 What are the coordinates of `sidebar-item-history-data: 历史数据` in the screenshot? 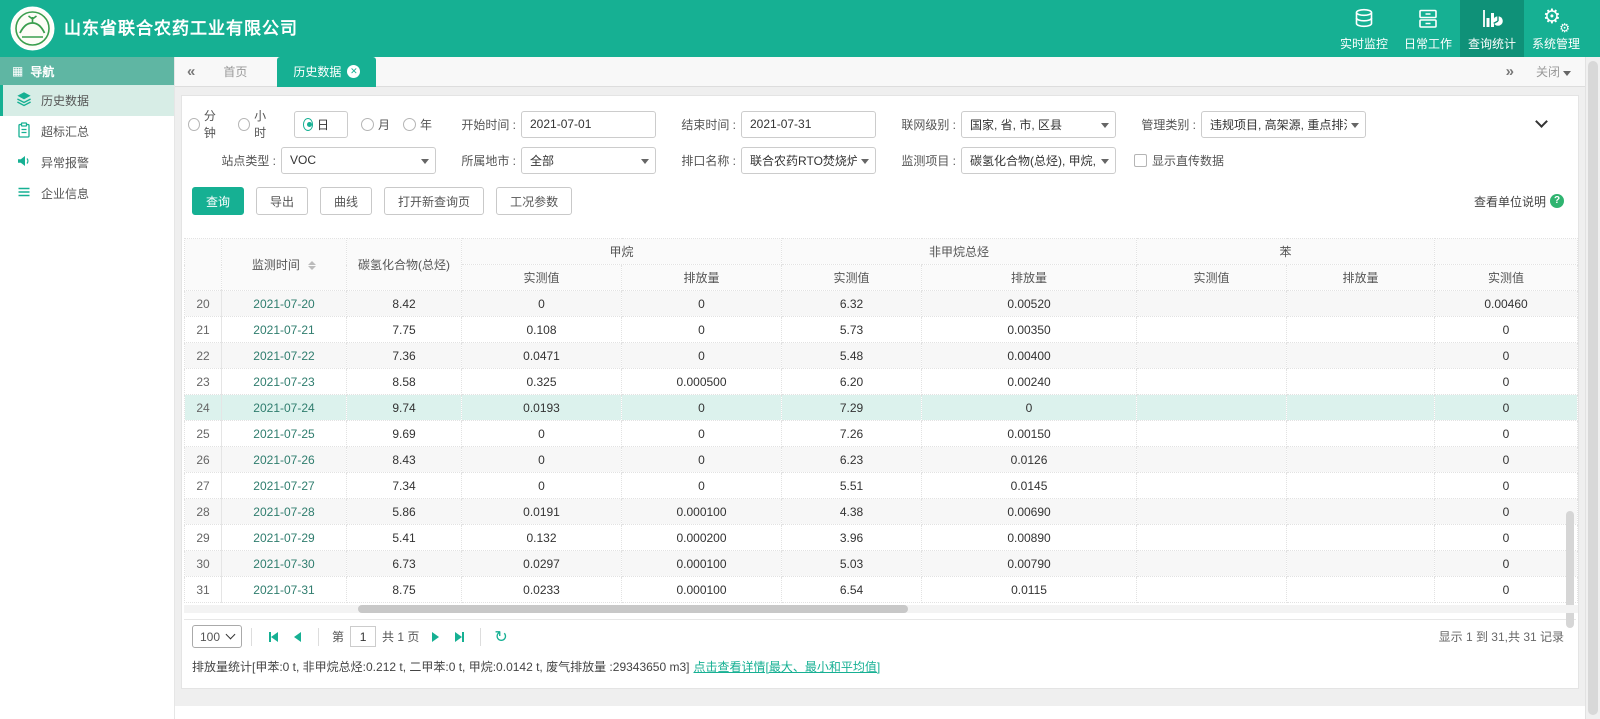 It's located at (87, 100).